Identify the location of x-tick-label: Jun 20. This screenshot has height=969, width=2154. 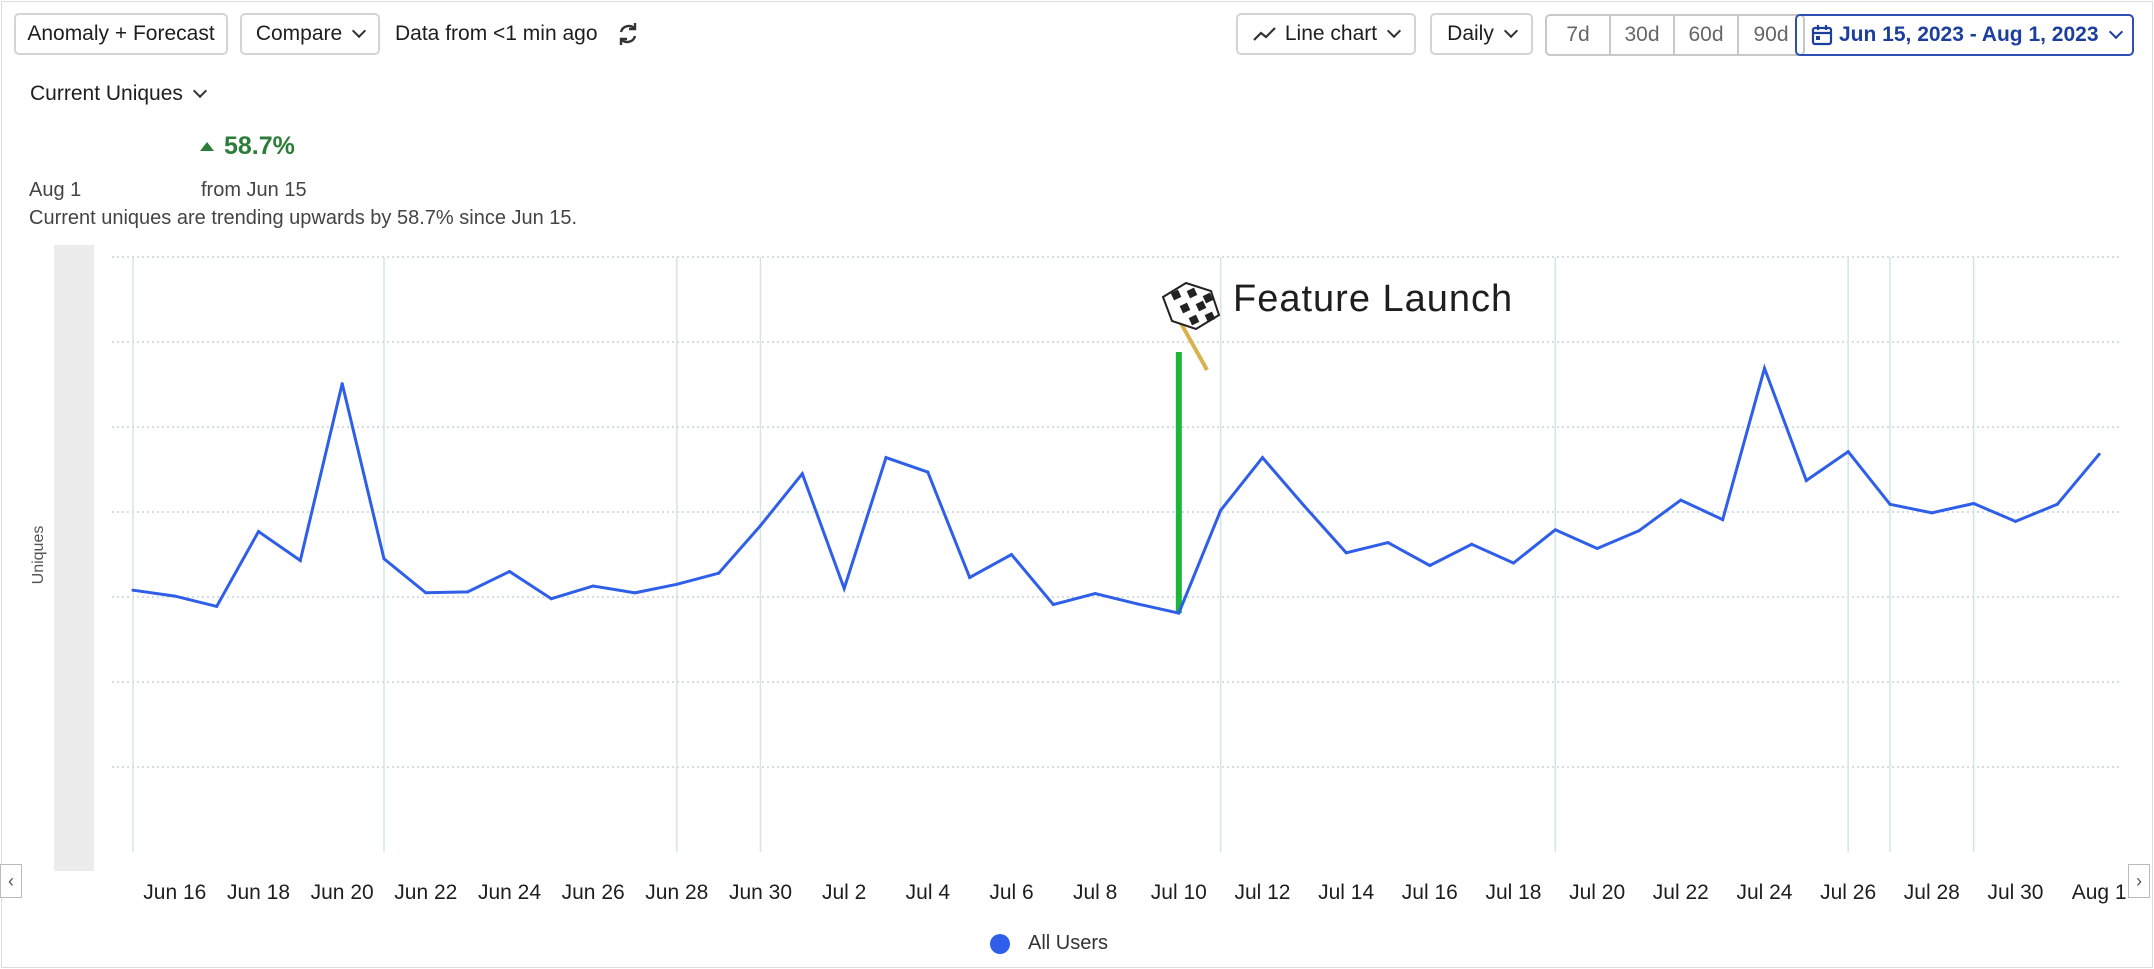
(342, 892).